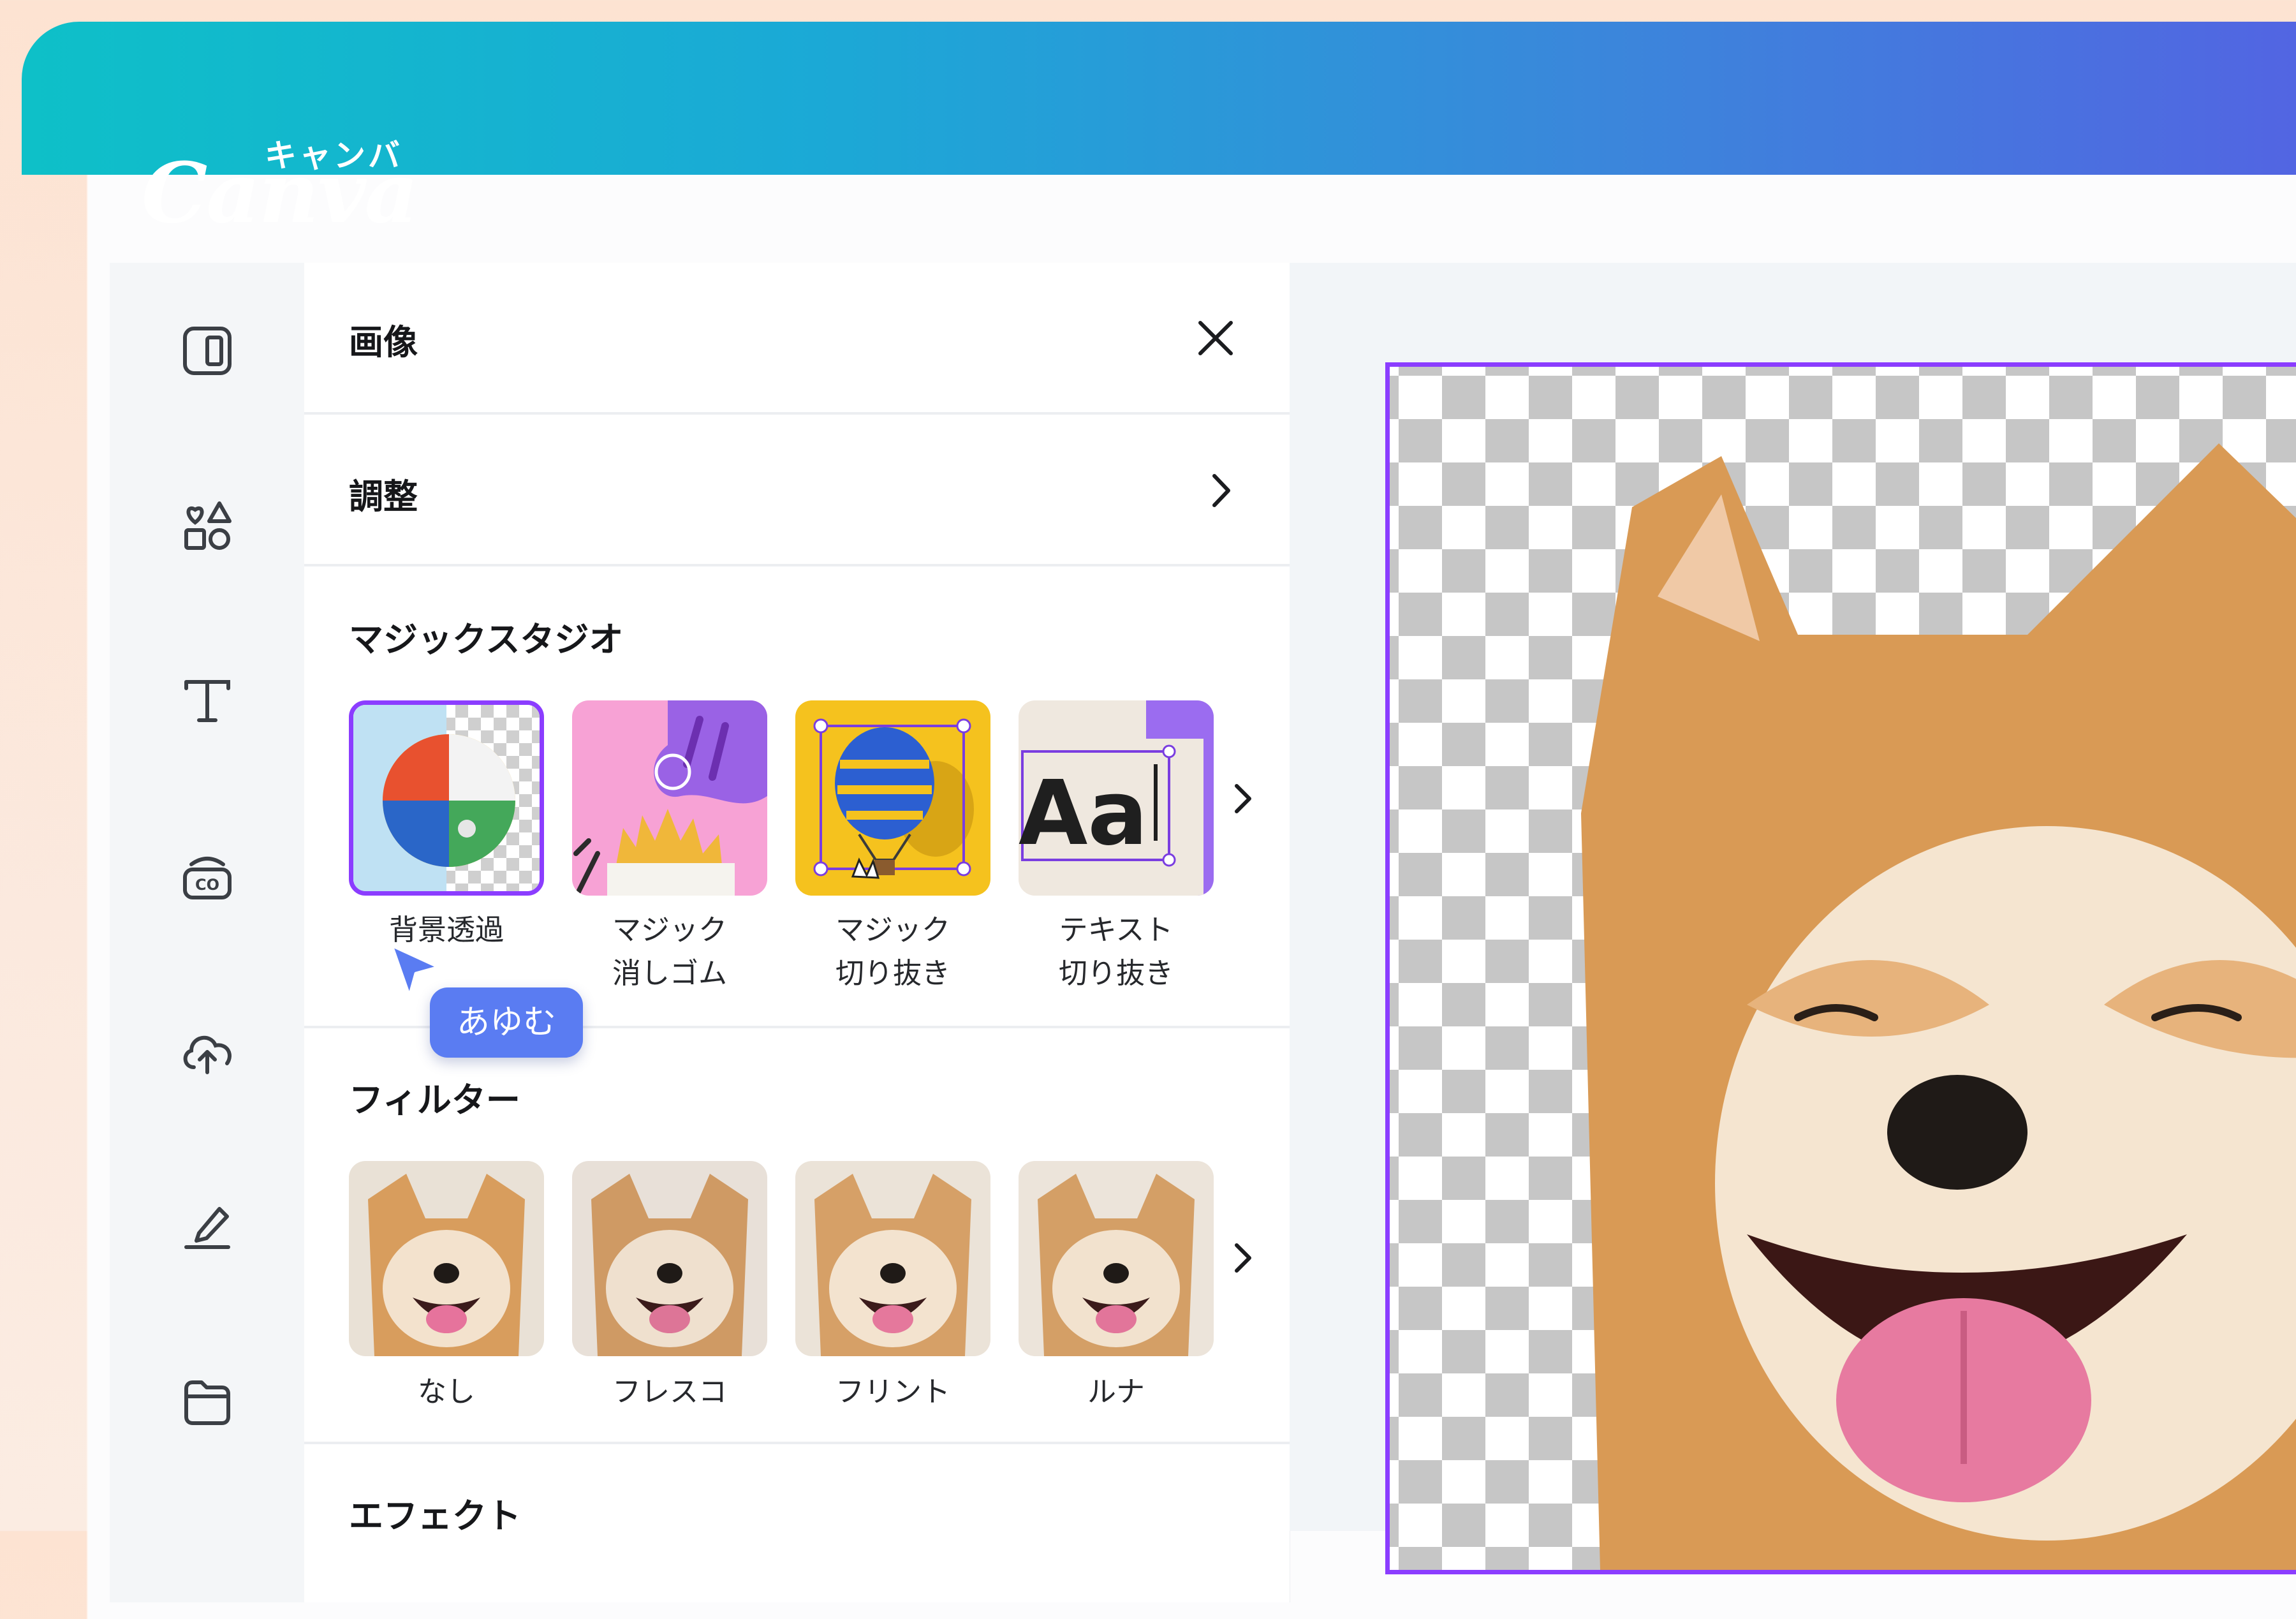 The width and height of the screenshot is (2296, 1619). I want to click on bg-remover-tile, so click(446, 798).